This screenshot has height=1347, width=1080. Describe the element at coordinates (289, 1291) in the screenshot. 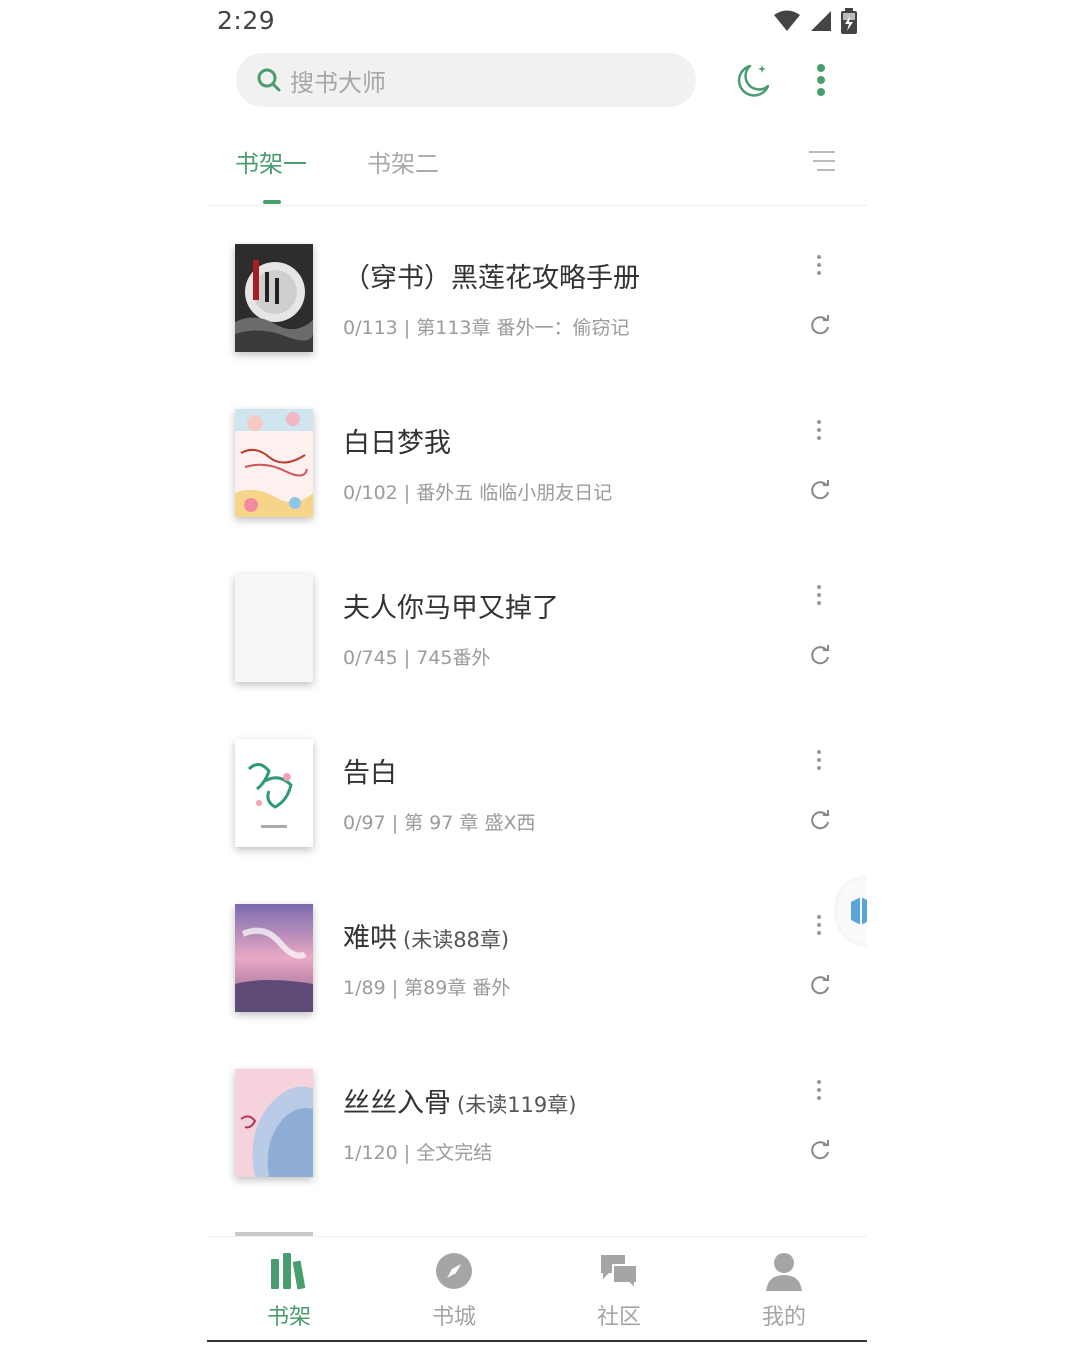

I see `nav-bookshelf: 书架` at that location.